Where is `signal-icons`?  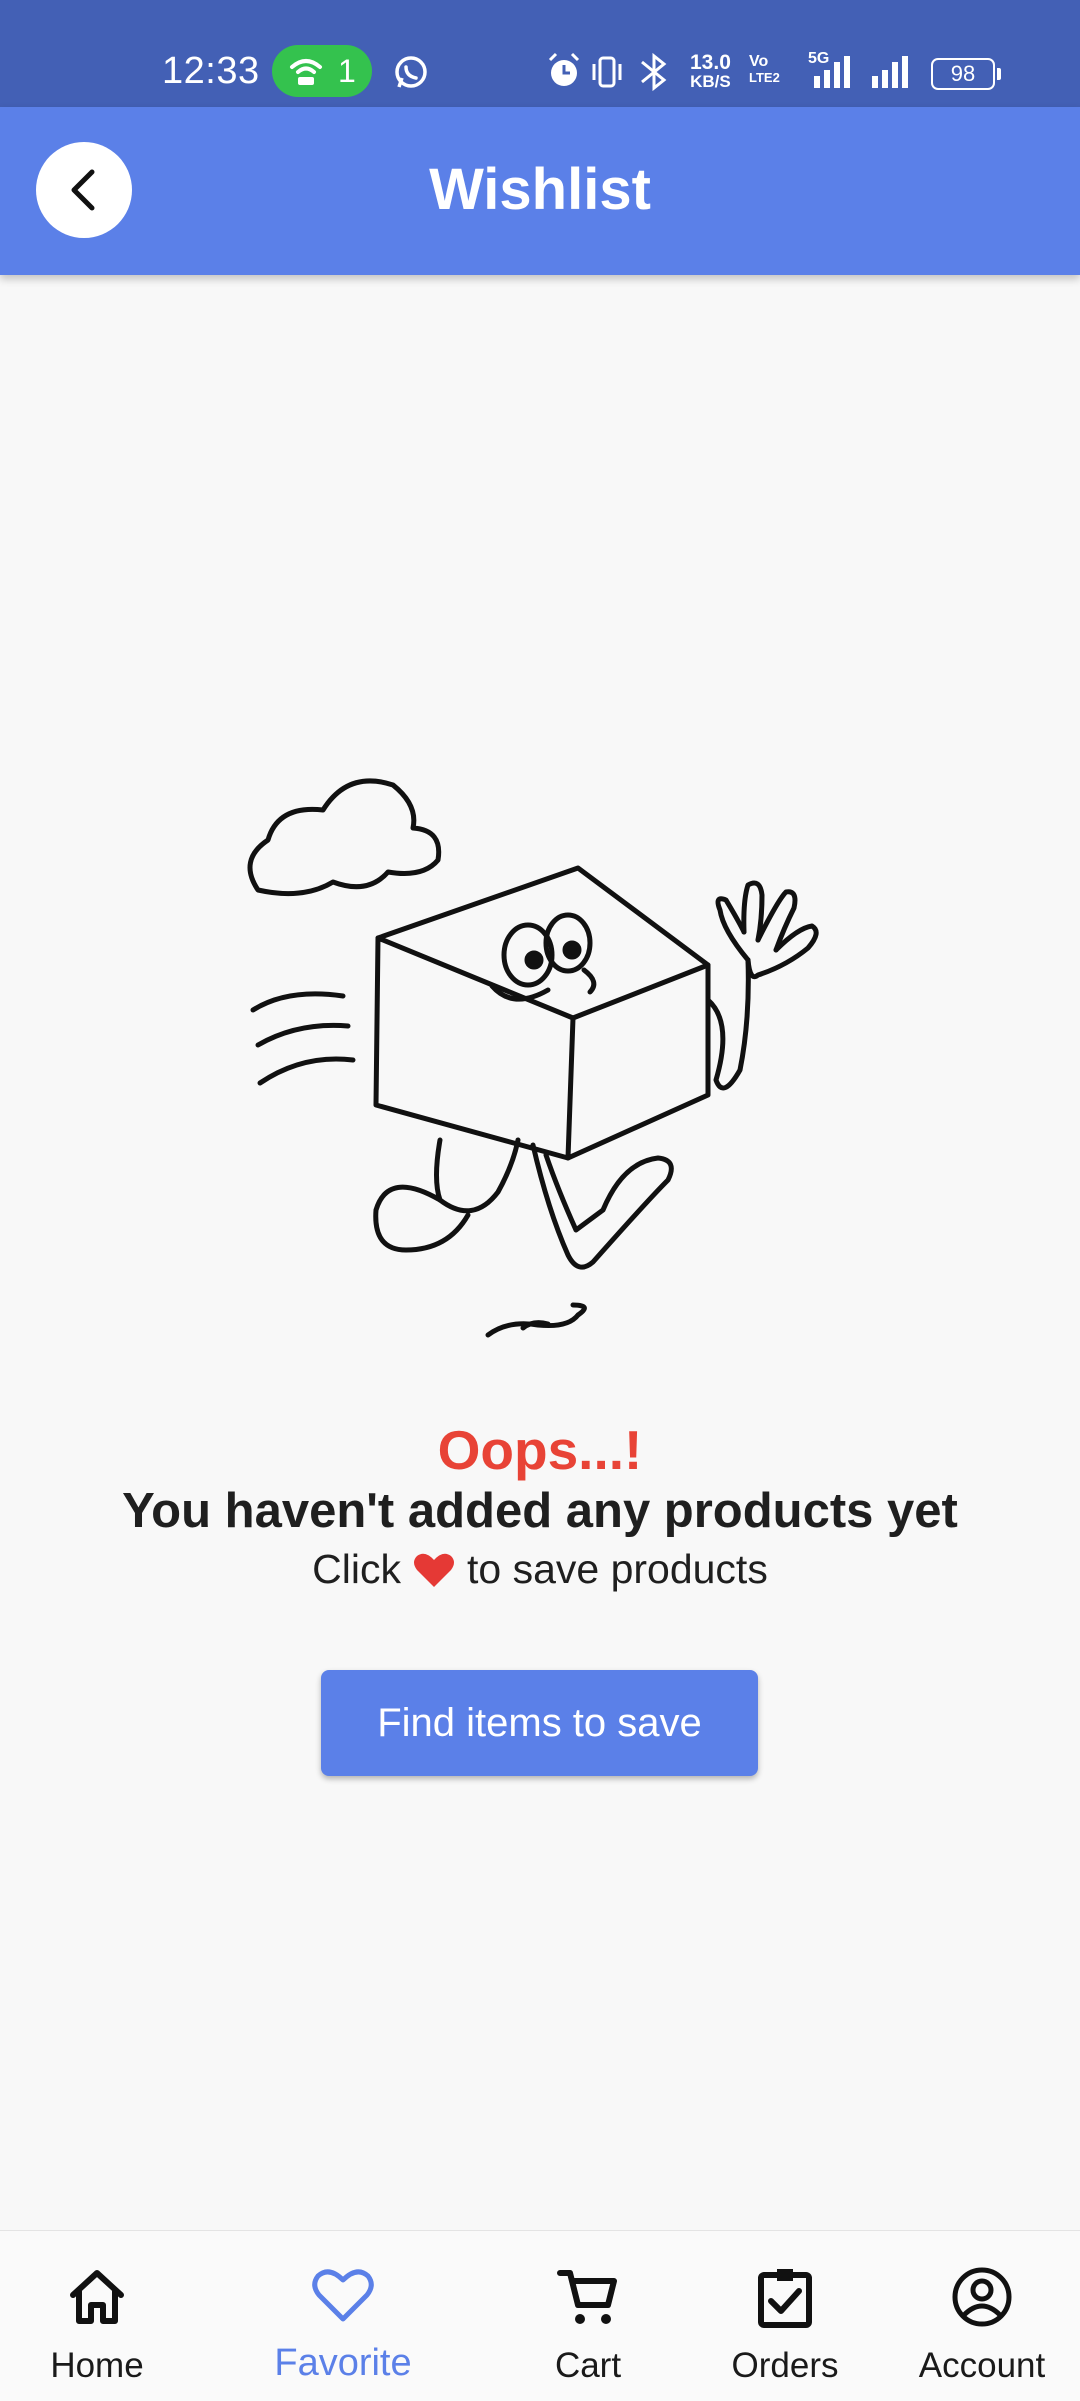 signal-icons is located at coordinates (861, 72).